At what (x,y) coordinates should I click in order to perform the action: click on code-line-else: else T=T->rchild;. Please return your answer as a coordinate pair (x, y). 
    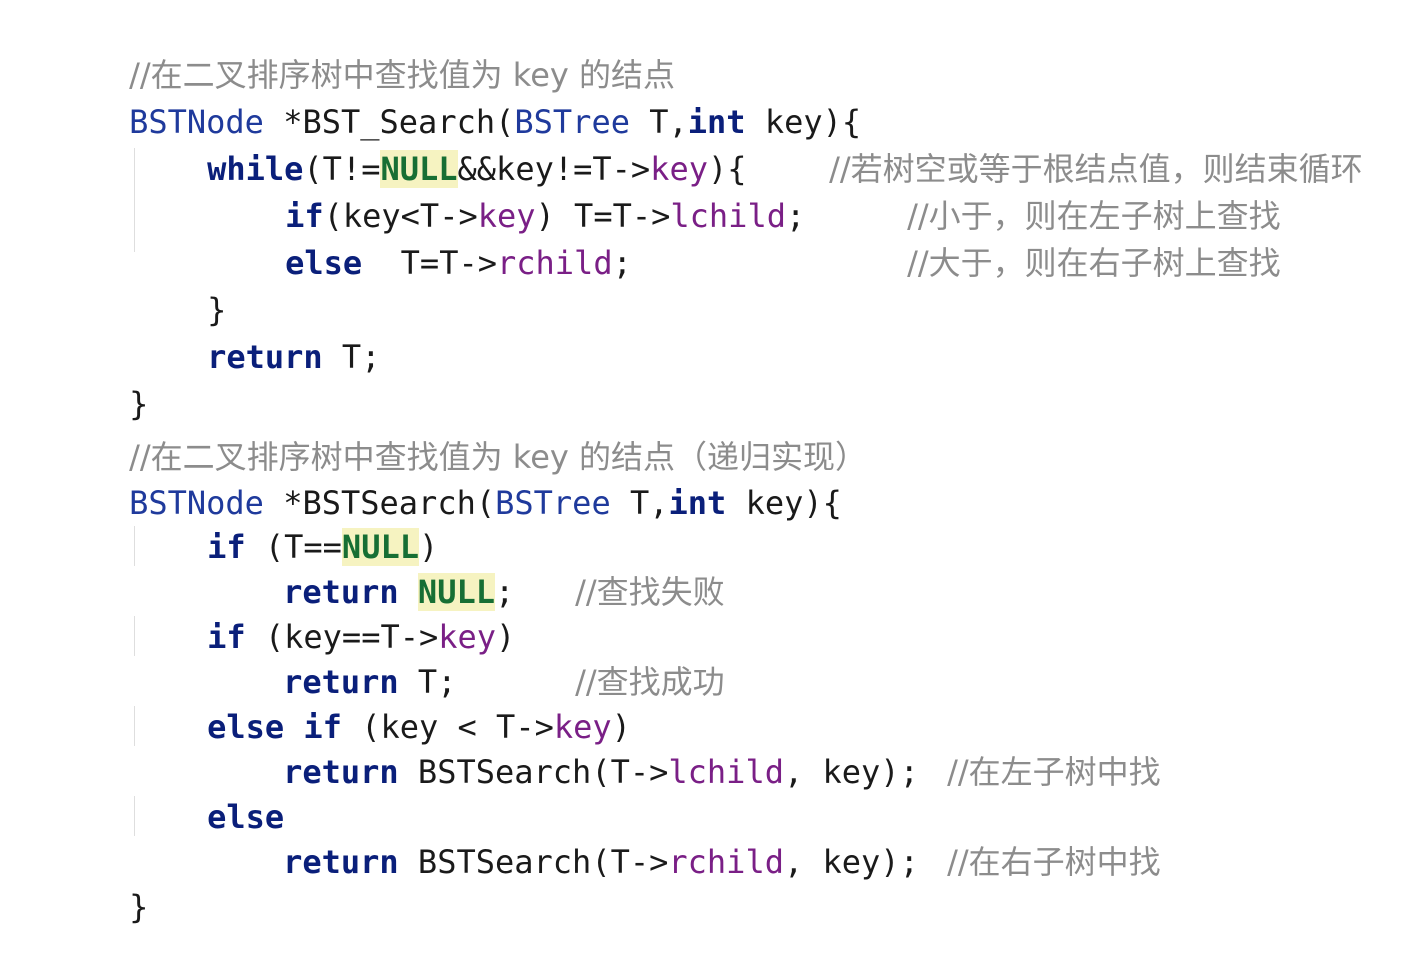
    Looking at the image, I should click on (420, 238).